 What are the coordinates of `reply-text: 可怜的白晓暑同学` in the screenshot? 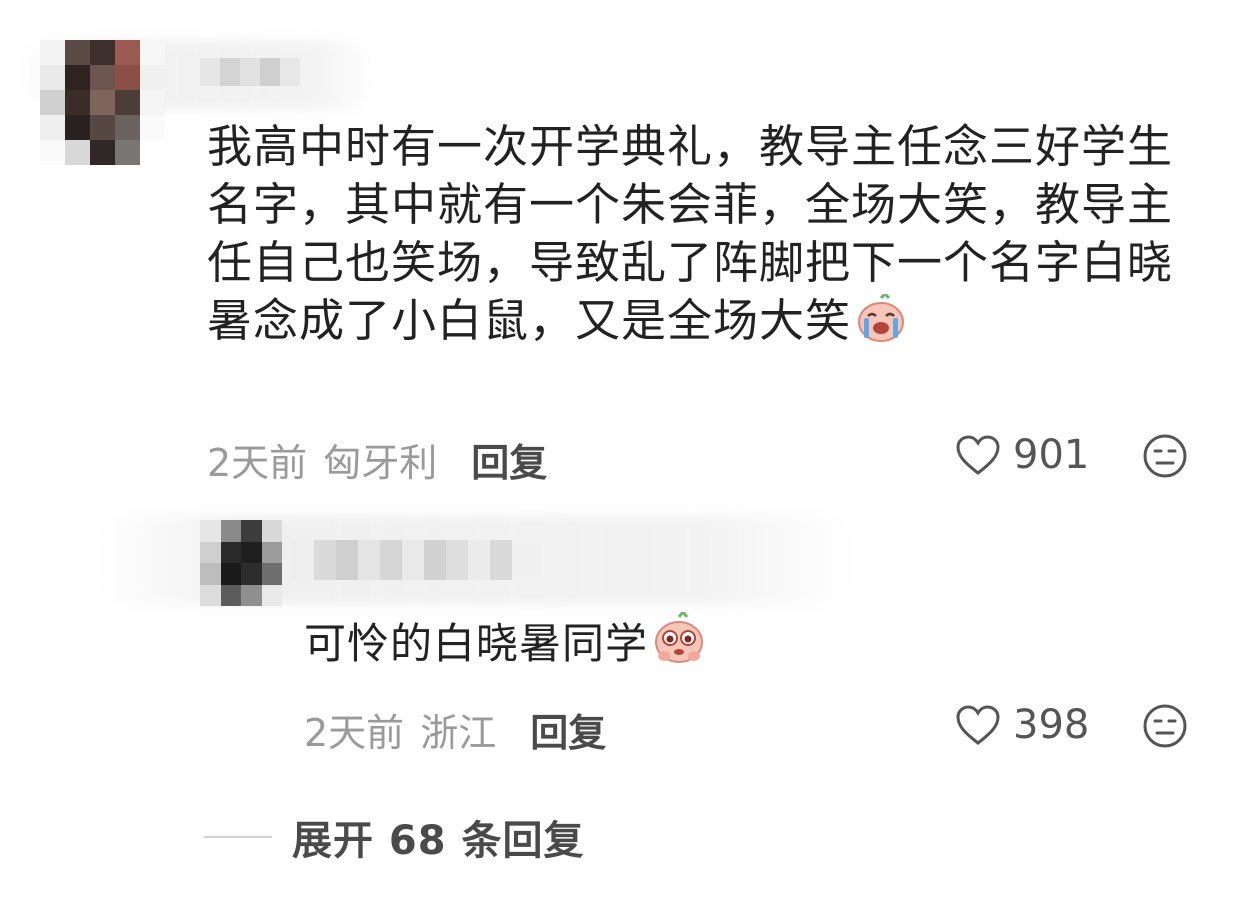 It's located at (476, 643).